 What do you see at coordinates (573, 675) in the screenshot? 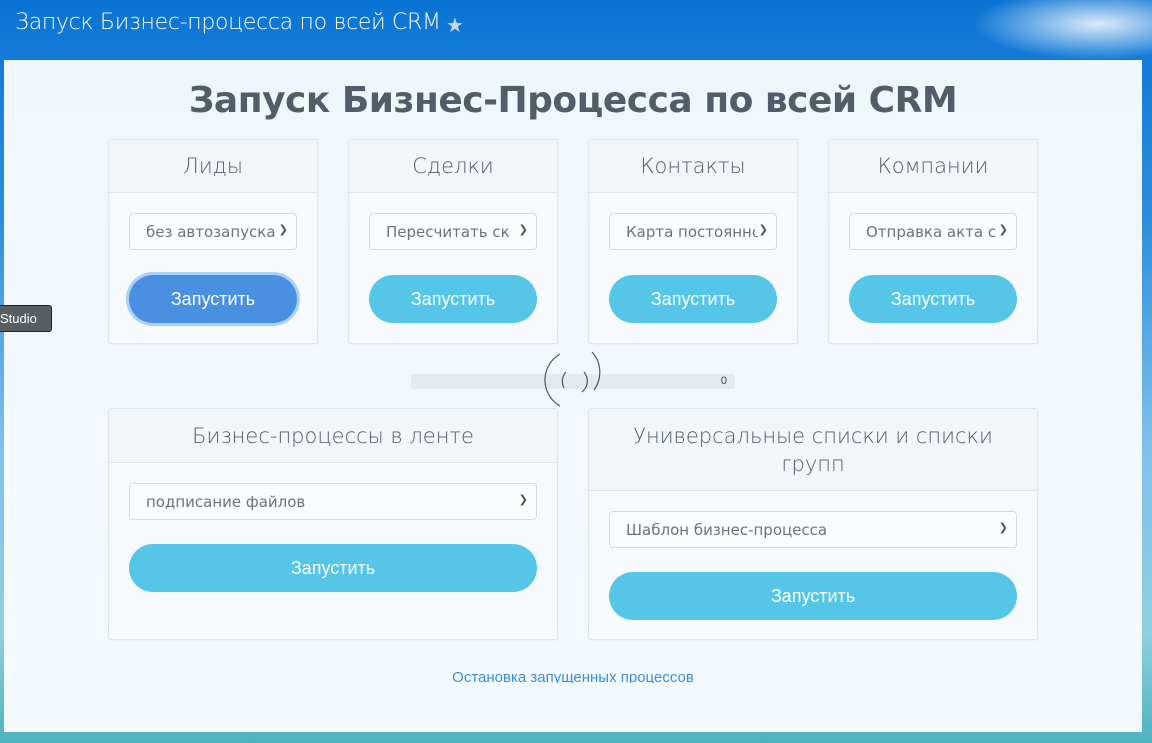
I see `stop-processes-link: Остановка запущенных процессов` at bounding box center [573, 675].